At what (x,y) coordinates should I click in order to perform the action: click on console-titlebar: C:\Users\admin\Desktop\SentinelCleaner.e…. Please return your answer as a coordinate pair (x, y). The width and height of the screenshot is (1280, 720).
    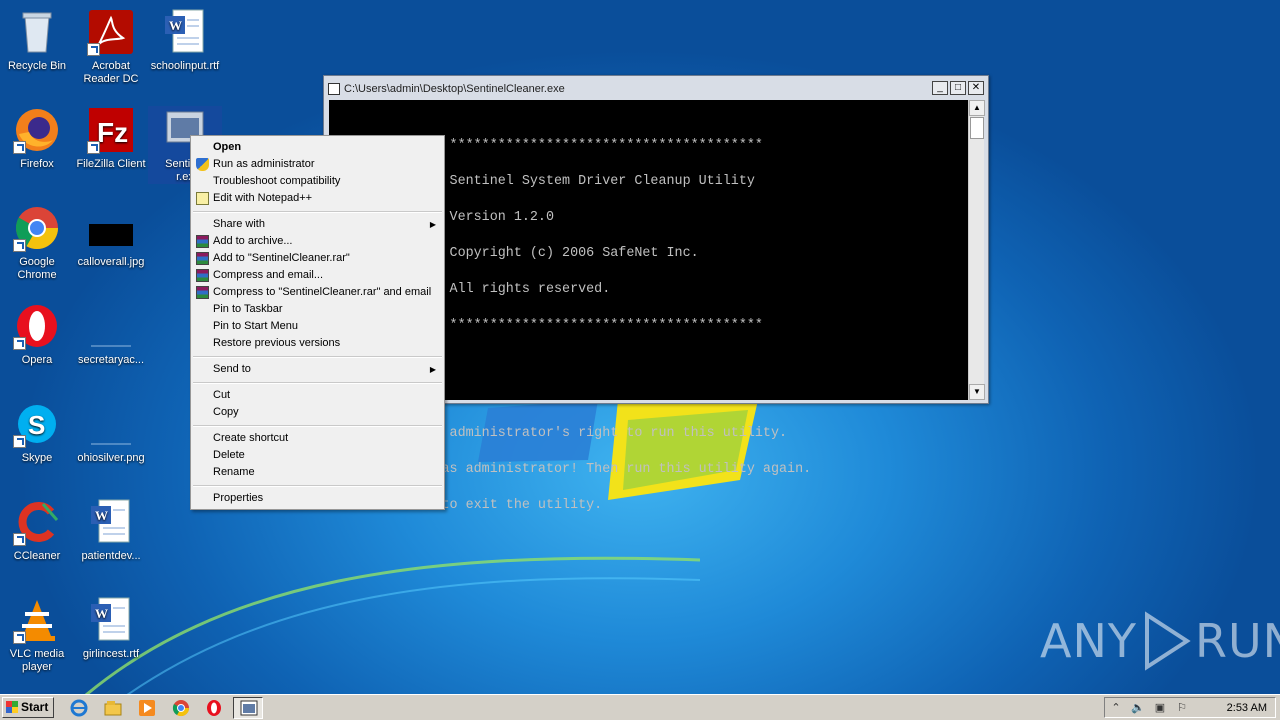
    Looking at the image, I should click on (656, 89).